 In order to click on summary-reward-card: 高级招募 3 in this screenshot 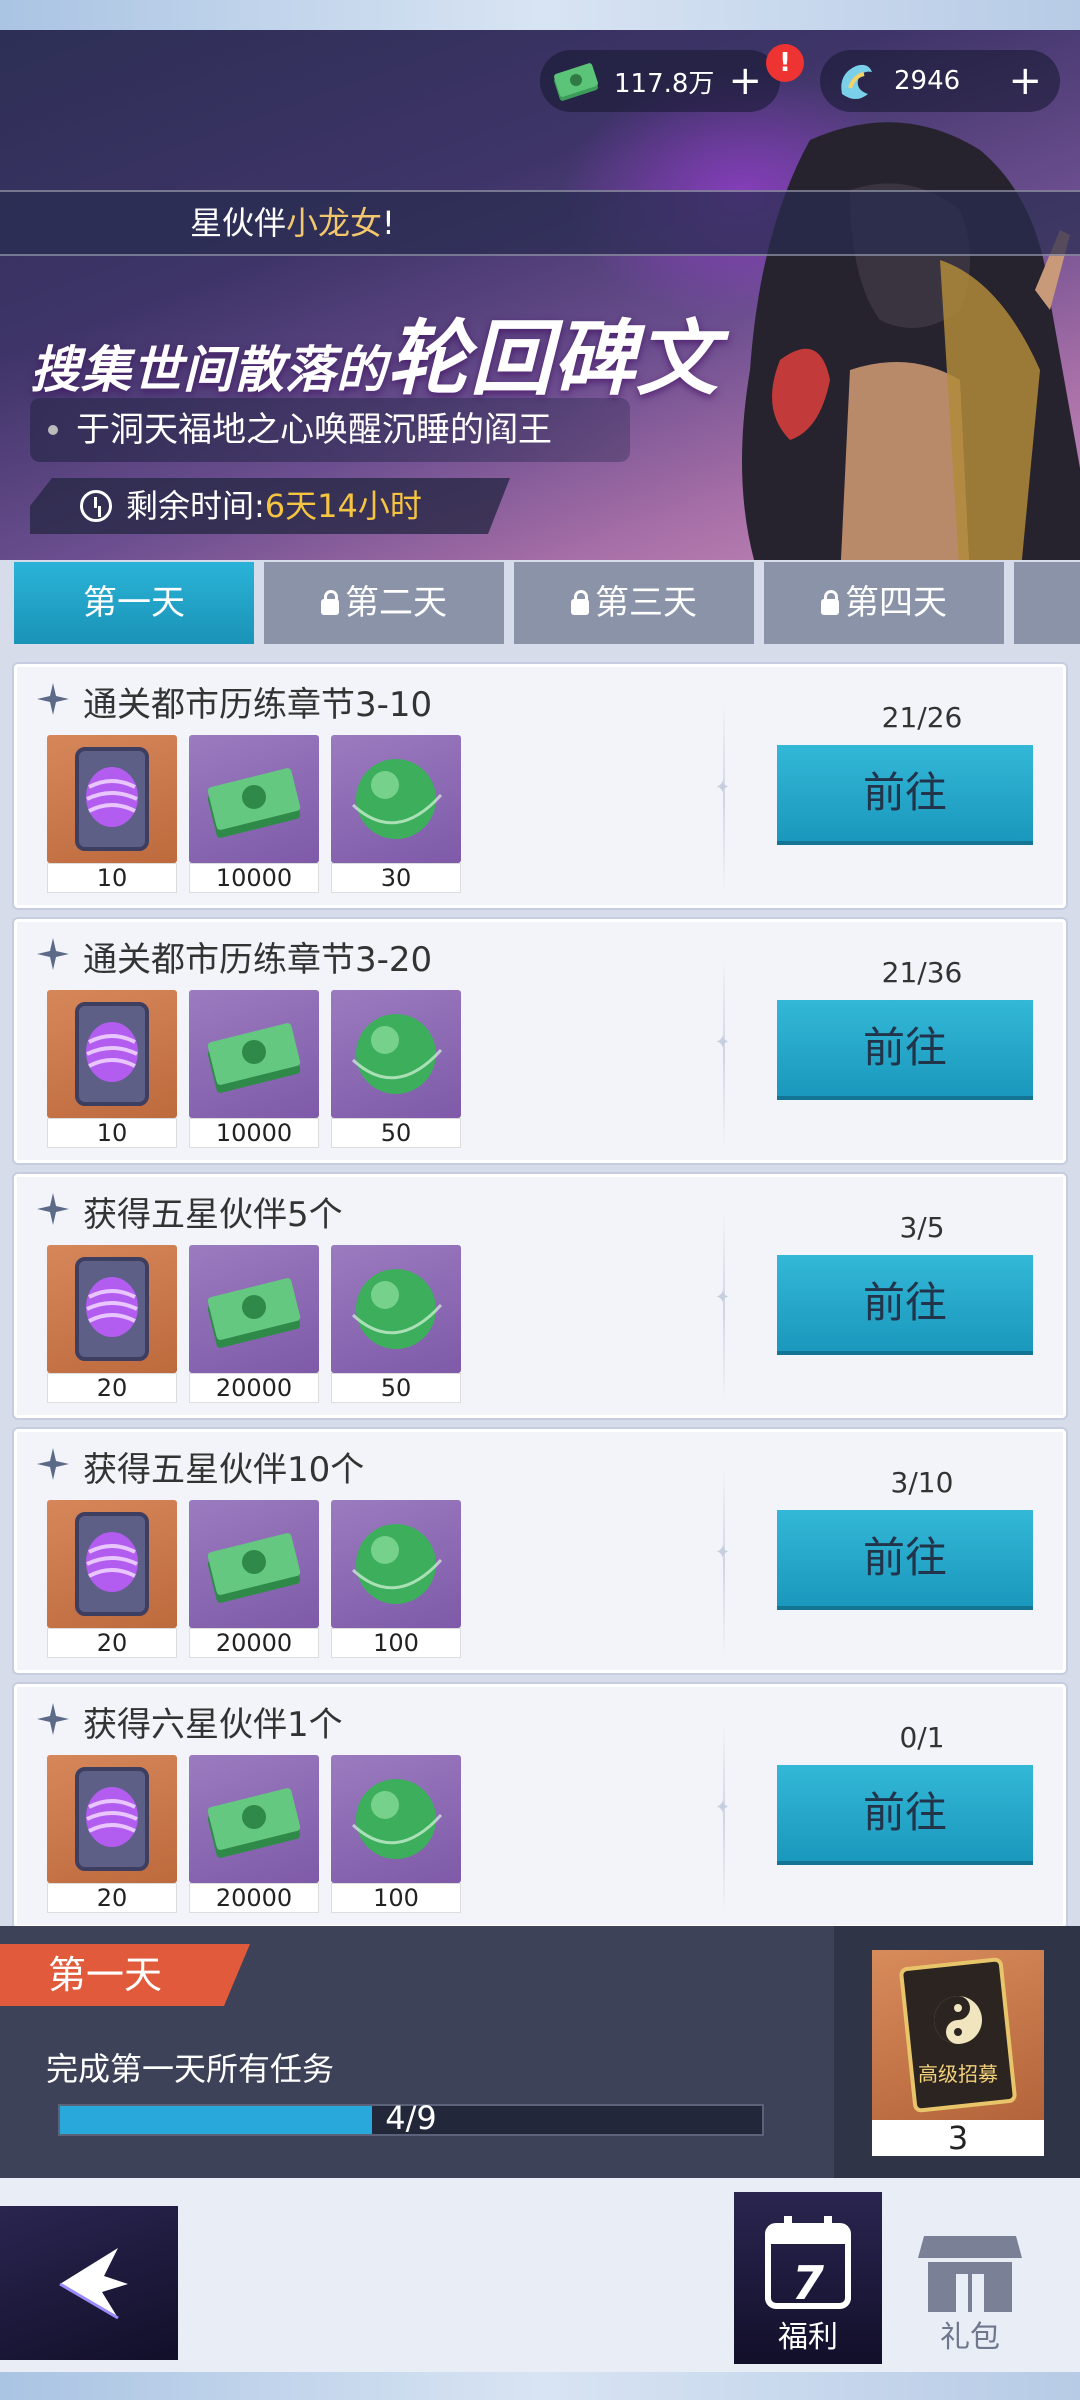, I will do `click(958, 2053)`.